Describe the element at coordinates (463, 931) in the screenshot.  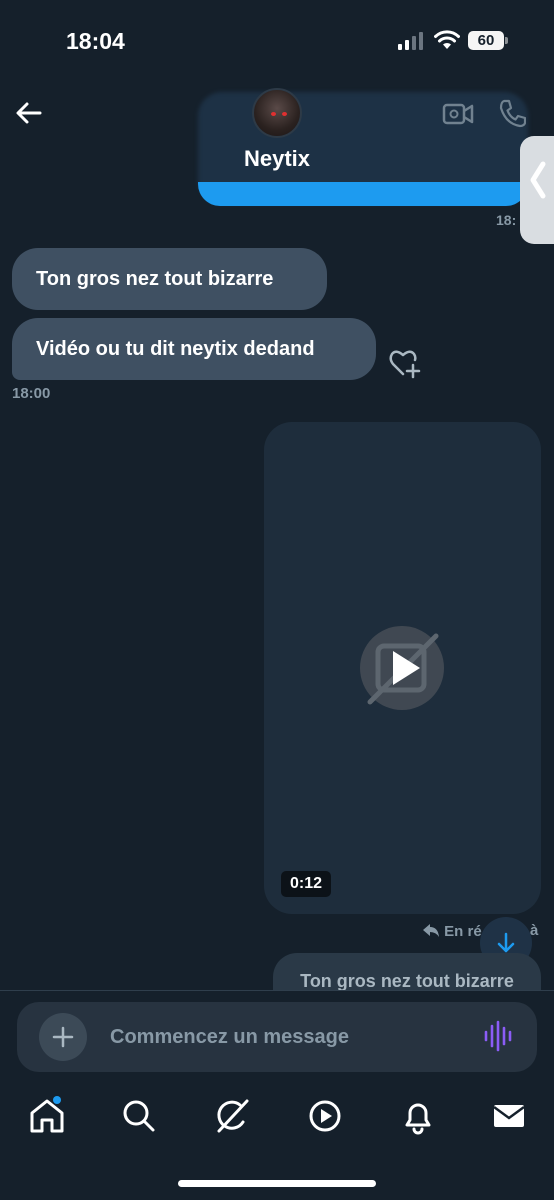
I see `reply-label-text: En ré` at that location.